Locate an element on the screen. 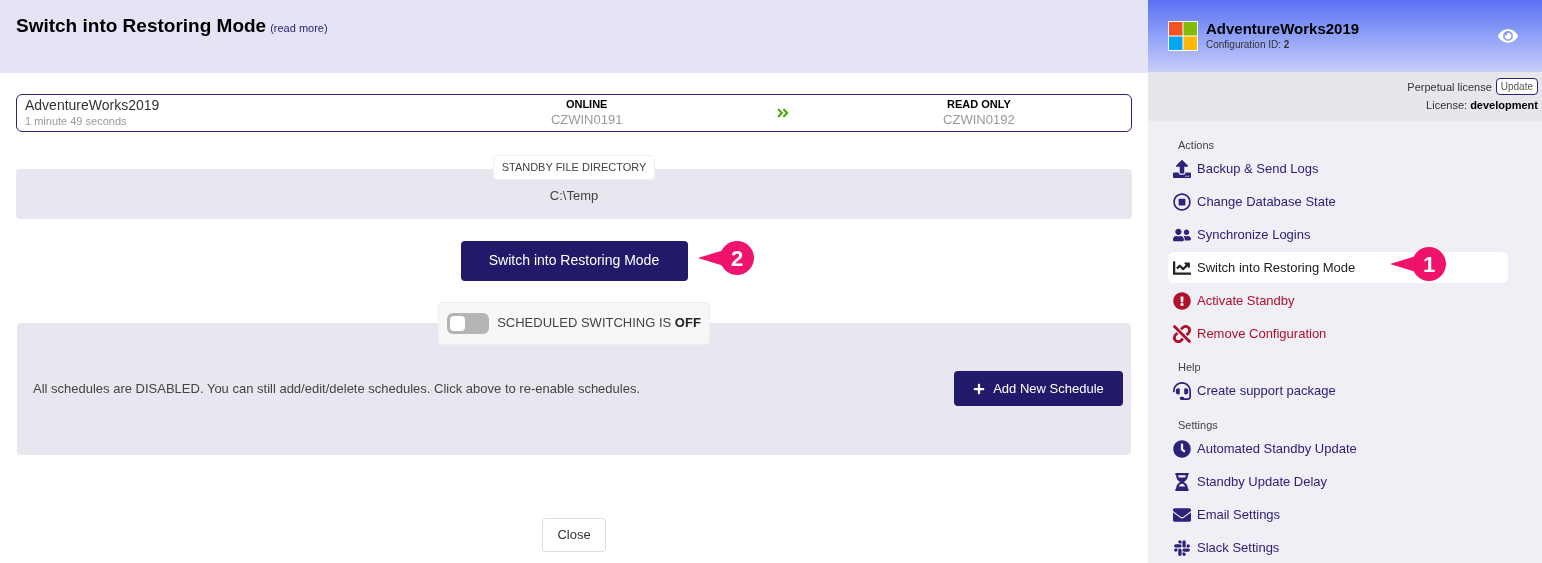 Image resolution: width=1542 pixels, height=563 pixels. sidebar-item: Backup & Send Logs is located at coordinates (1338, 168).